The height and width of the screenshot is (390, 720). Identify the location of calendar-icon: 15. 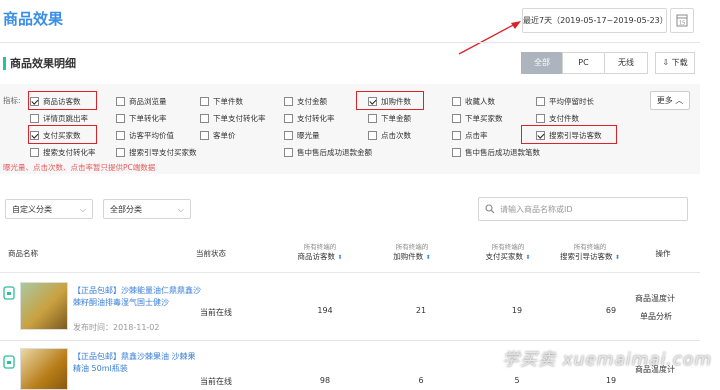
(682, 20).